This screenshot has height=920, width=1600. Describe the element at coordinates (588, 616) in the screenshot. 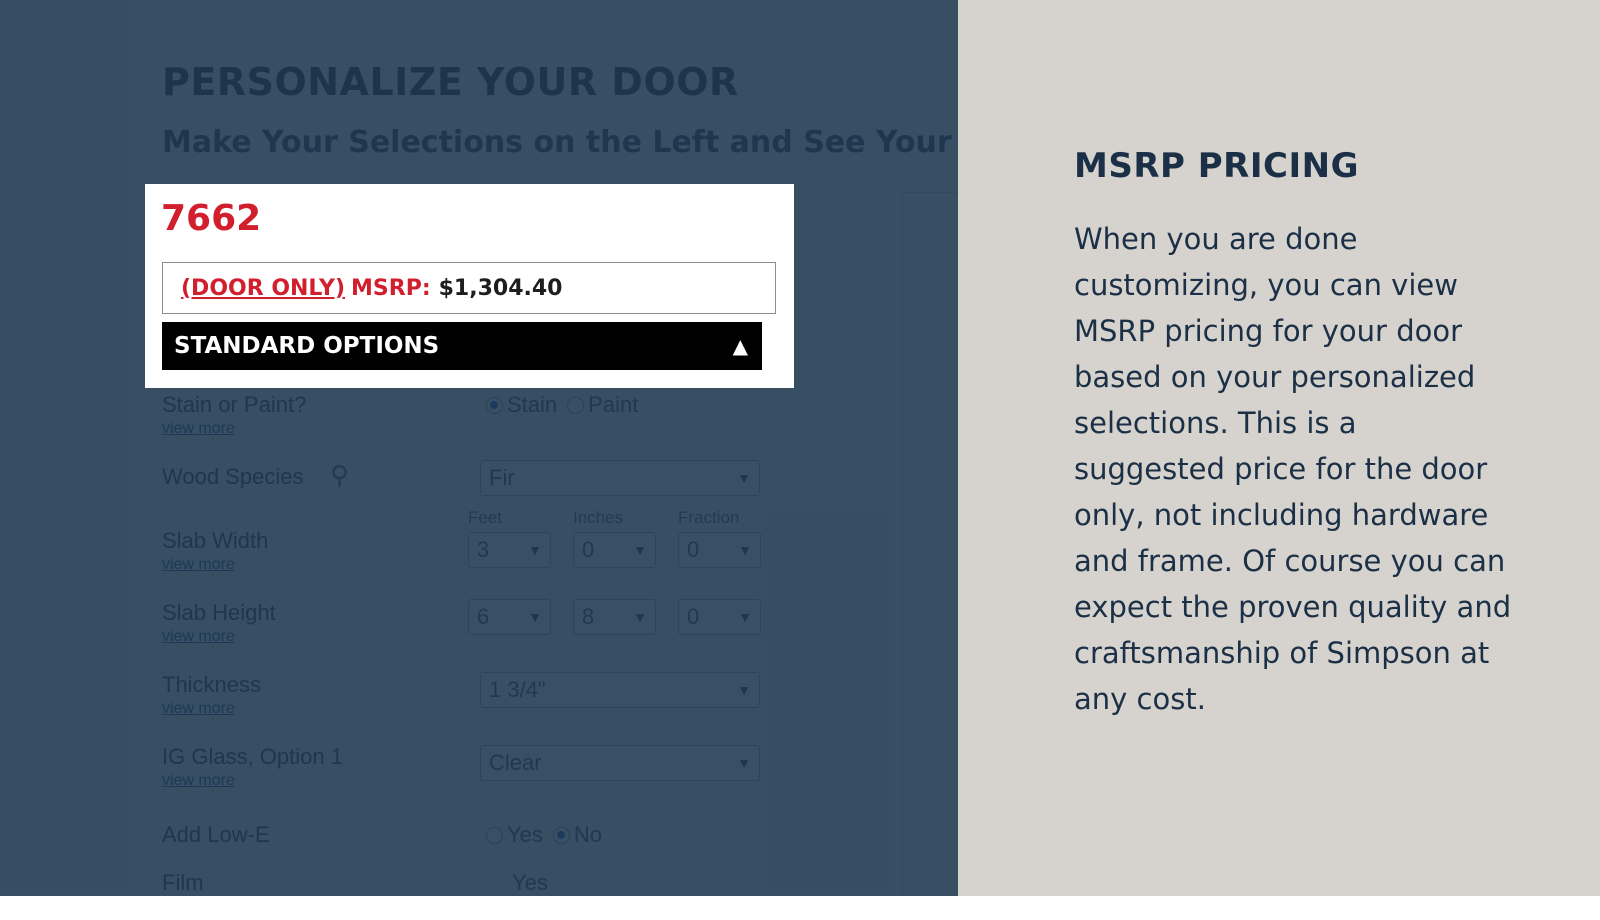

I see `slab-height-inches-value: 8` at that location.